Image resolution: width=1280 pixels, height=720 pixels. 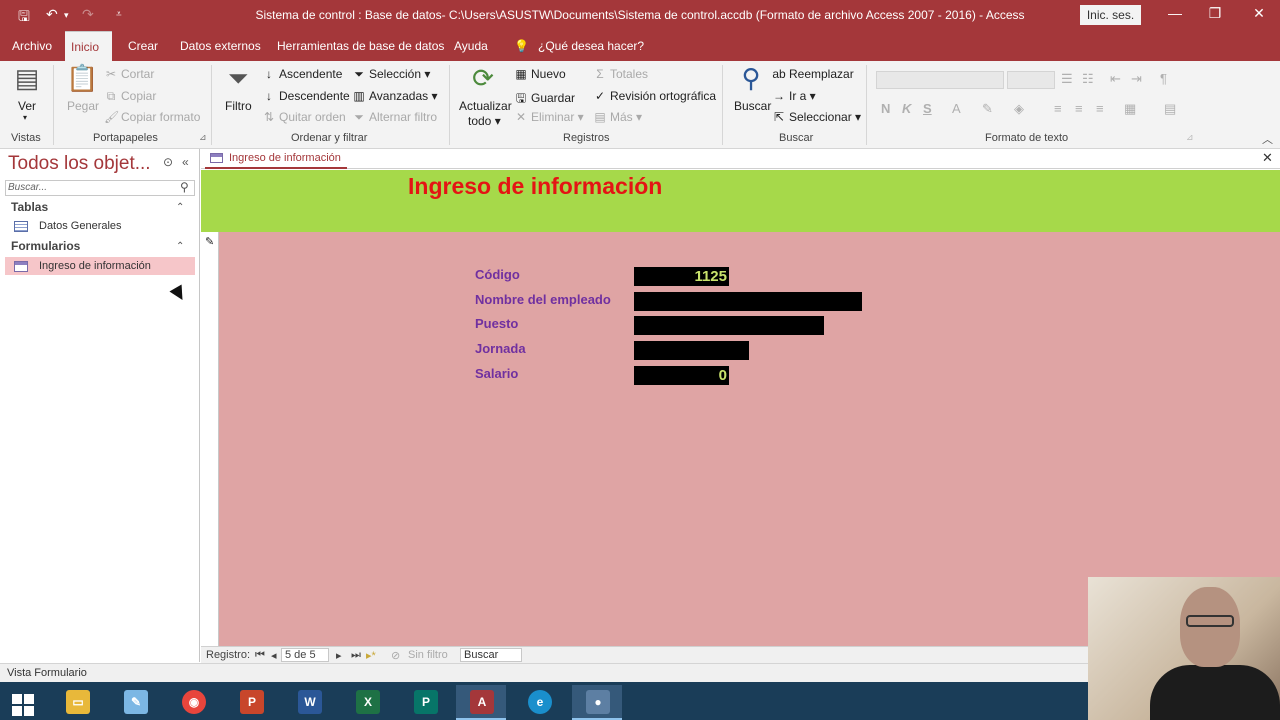 What do you see at coordinates (394, 96) in the screenshot?
I see `avanzadas-button: ▥ Avanzadas ▾` at bounding box center [394, 96].